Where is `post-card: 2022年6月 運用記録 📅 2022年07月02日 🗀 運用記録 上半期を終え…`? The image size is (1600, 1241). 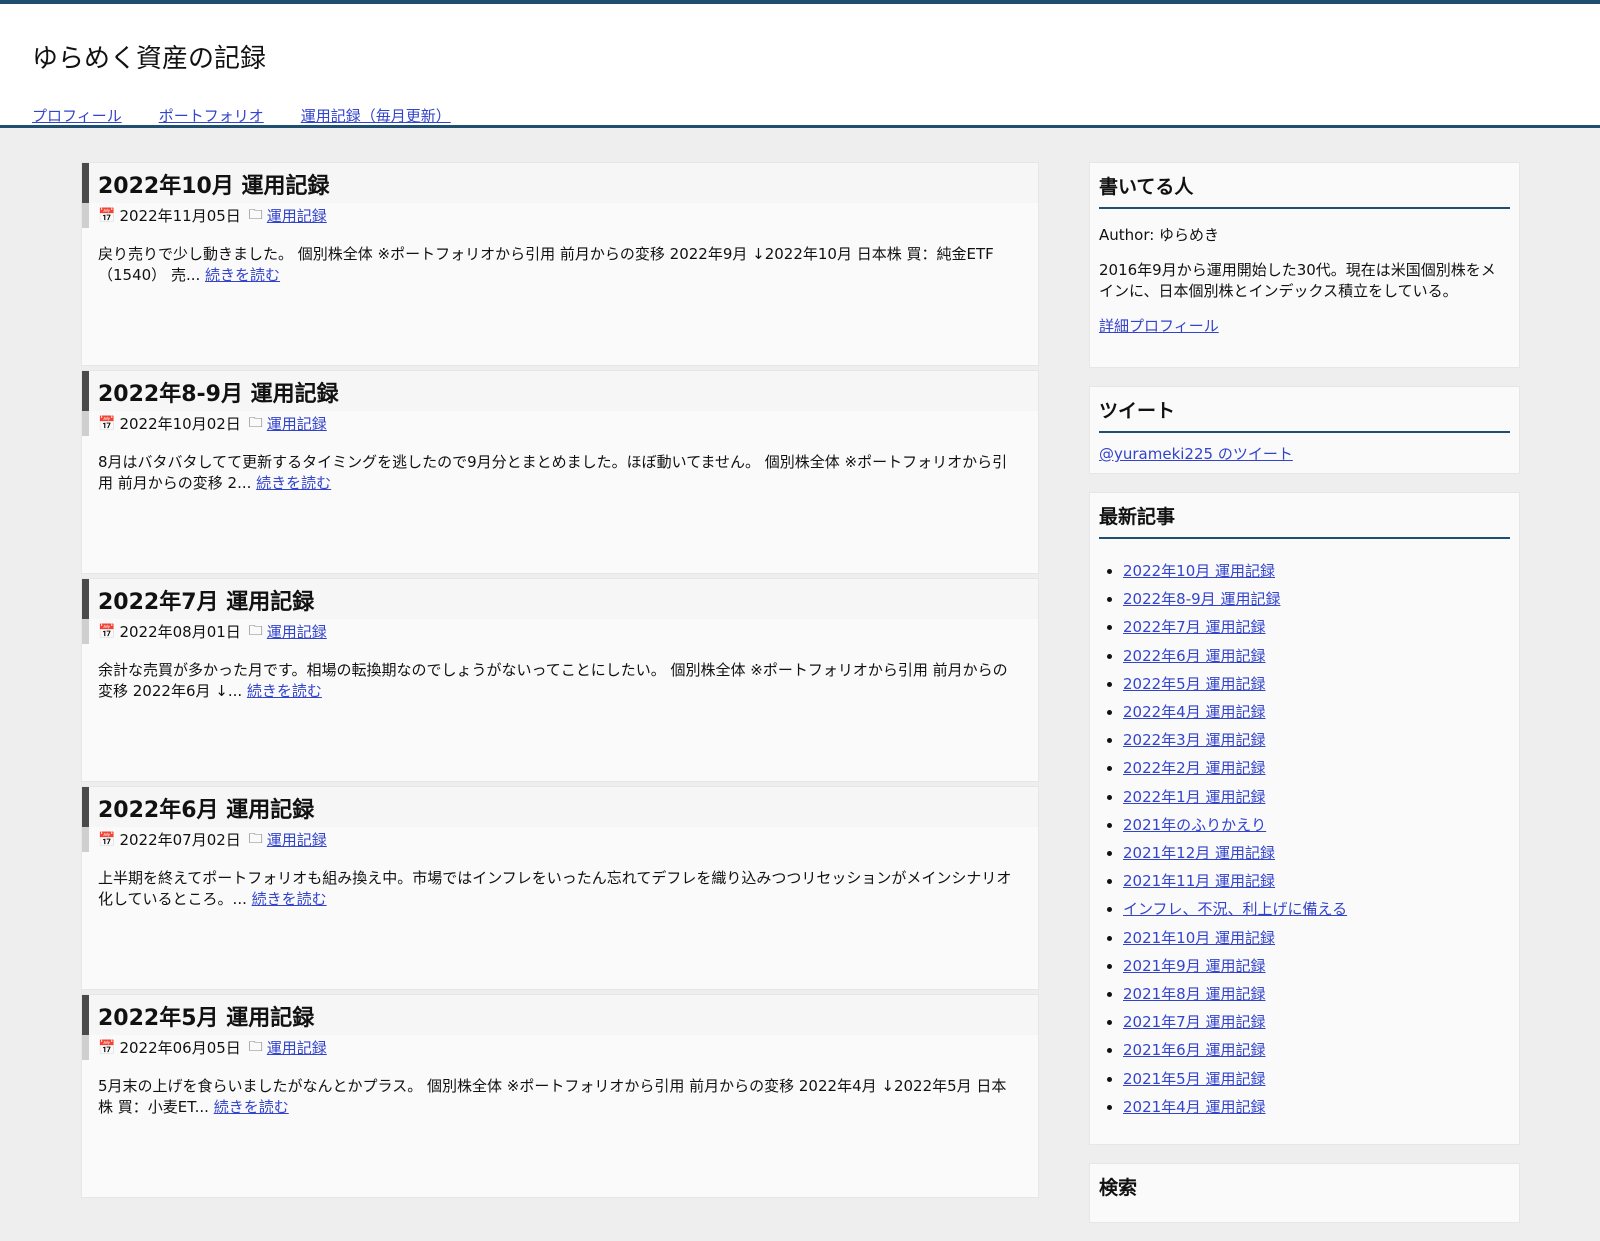
post-card: 2022年6月 運用記録 📅 2022年07月02日 🗀 運用記録 上半期を終え… is located at coordinates (560, 888).